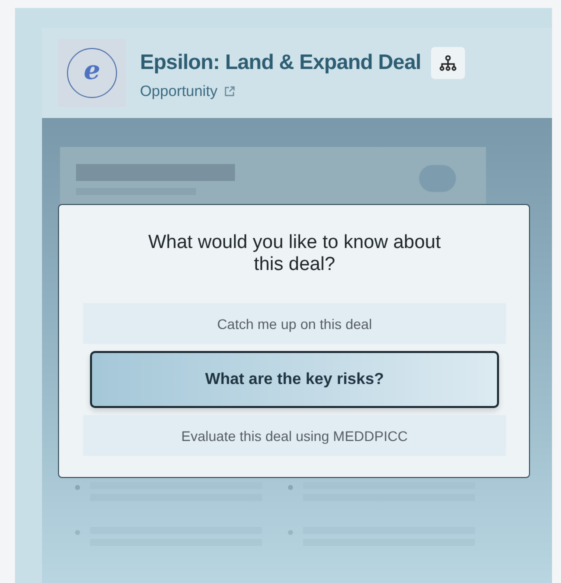 The width and height of the screenshot is (561, 583). I want to click on prompt-option: Catch me up on this deal, so click(294, 323).